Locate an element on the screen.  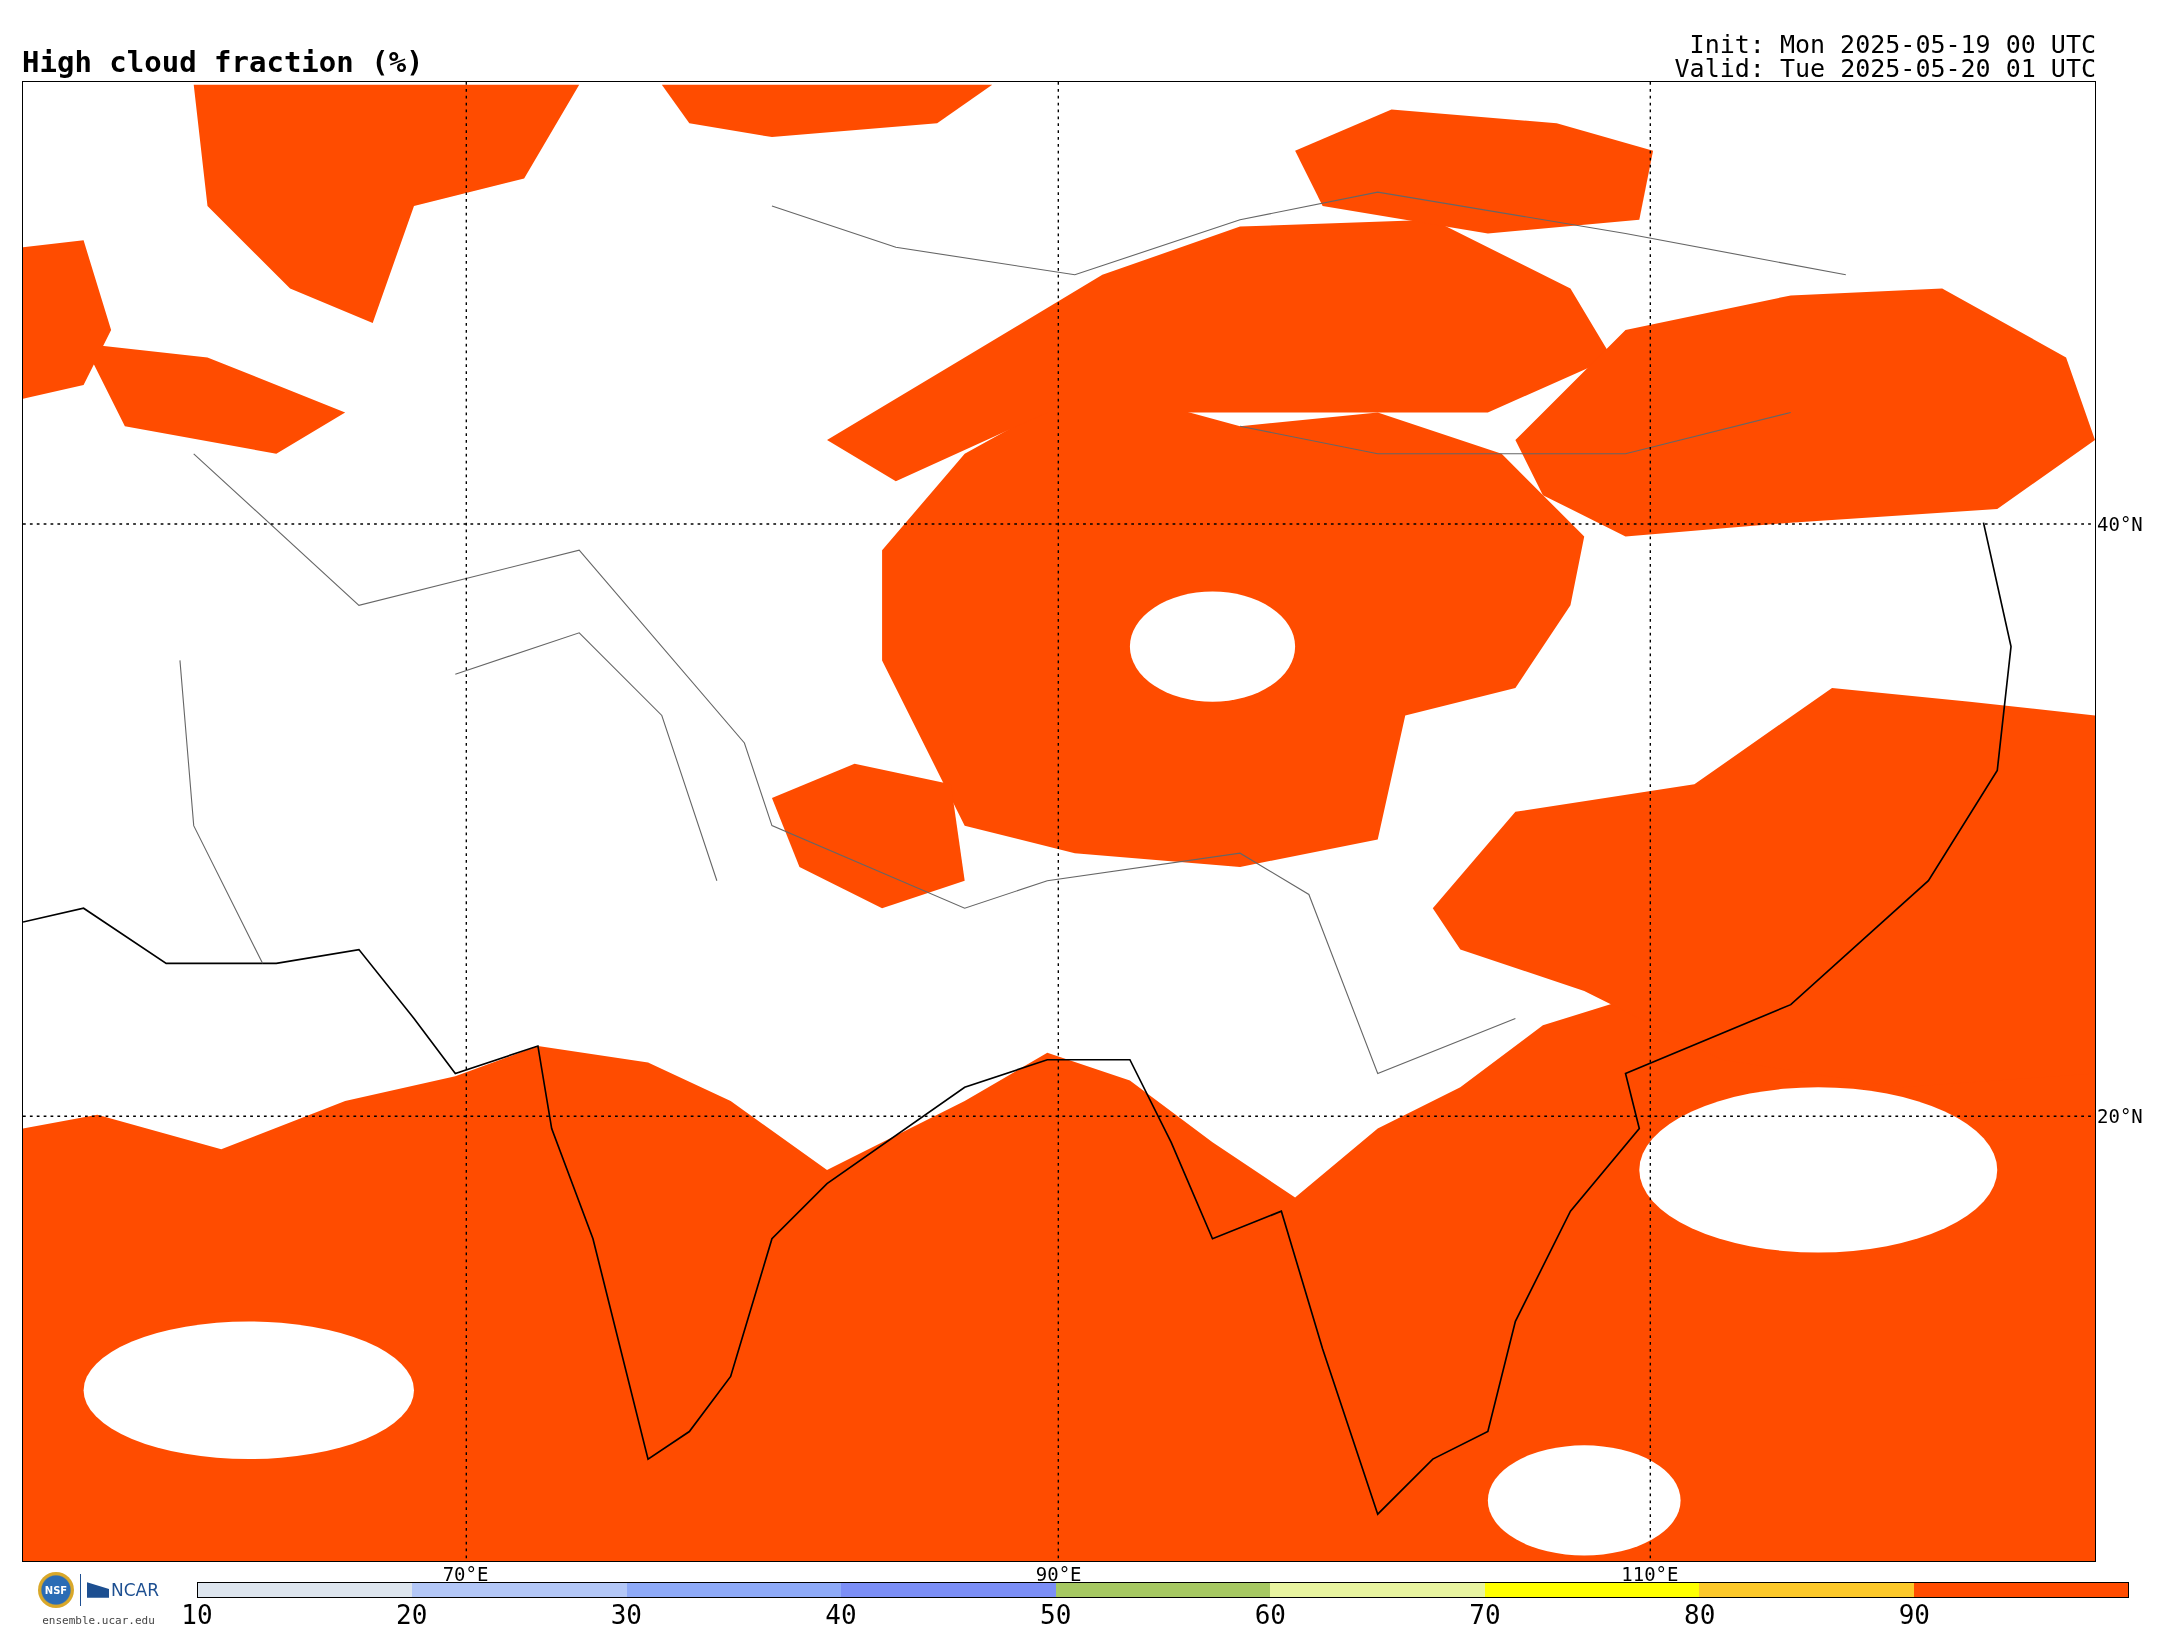
logo-text: NCAR is located at coordinates (135, 1590).